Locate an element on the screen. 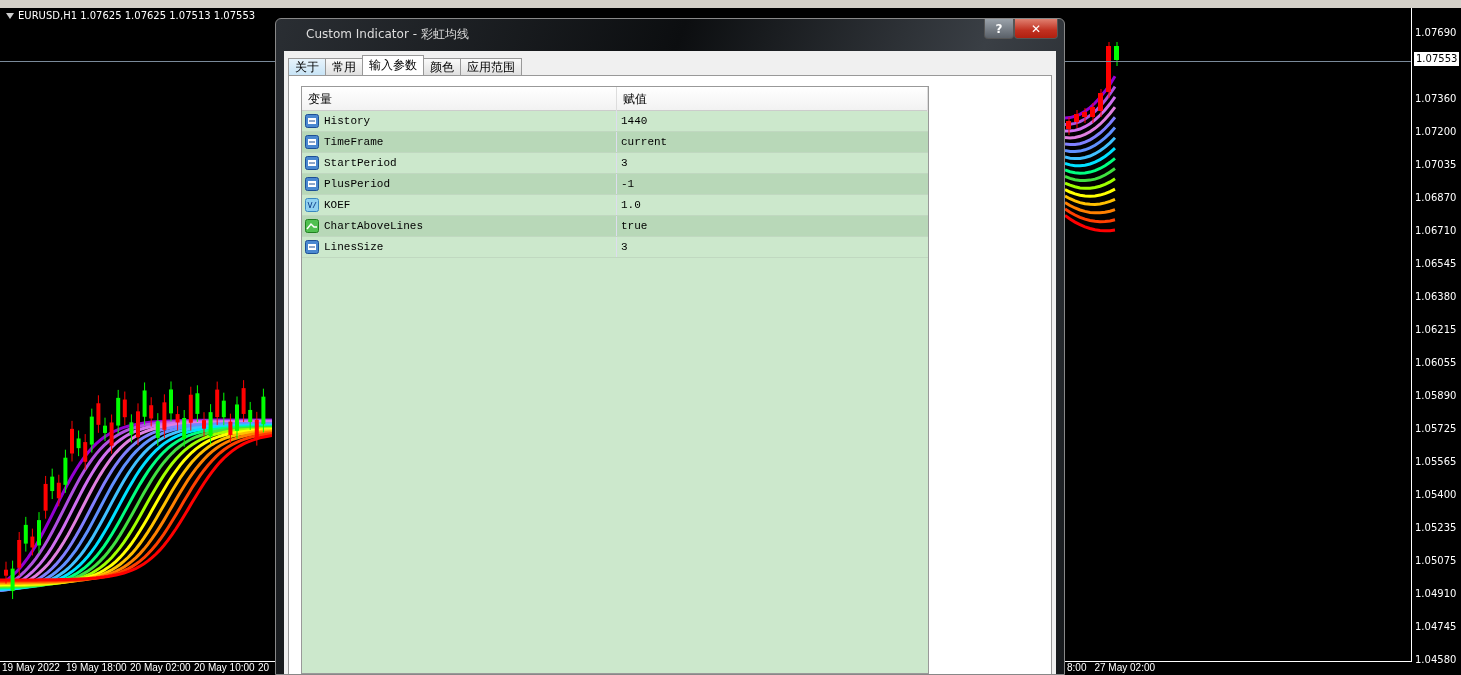 The image size is (1461, 675). price-label: 1.06710 is located at coordinates (1436, 231).